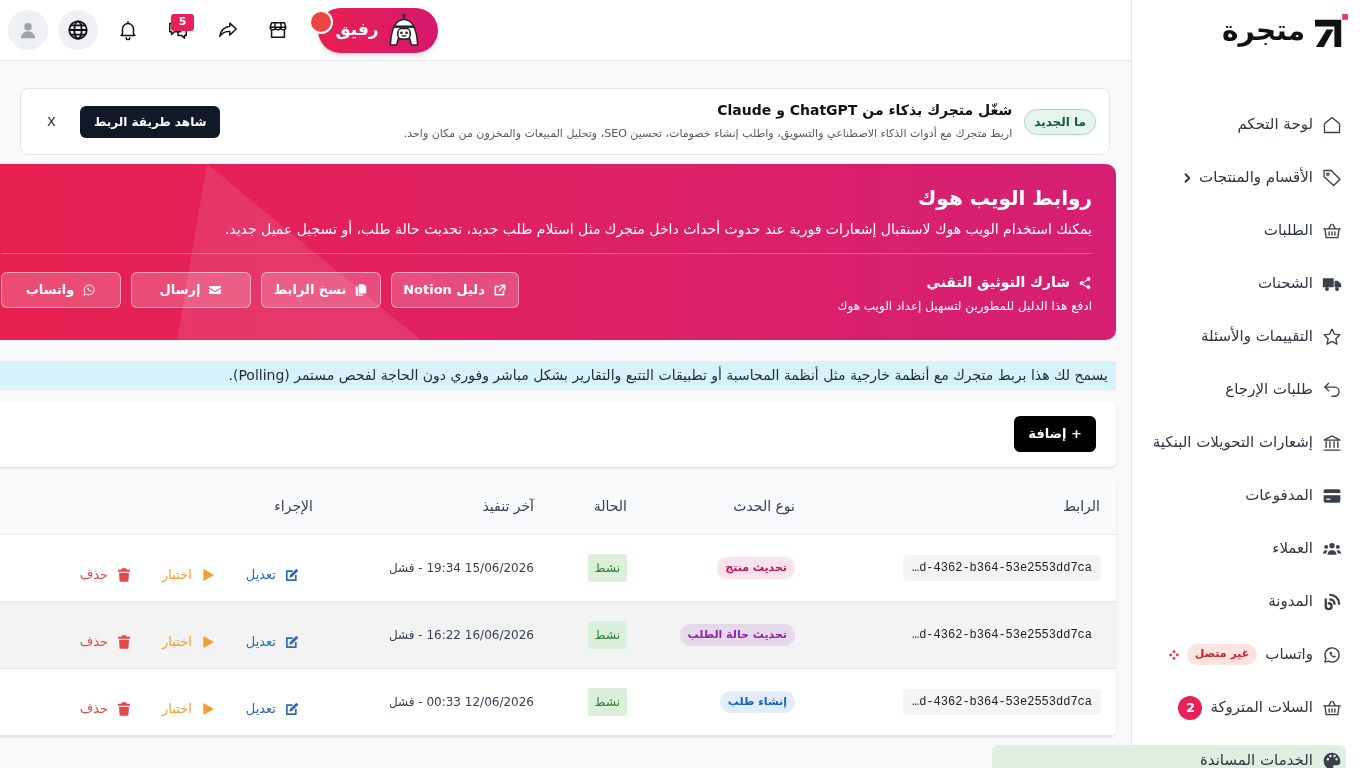 The height and width of the screenshot is (768, 1366). What do you see at coordinates (1263, 30) in the screenshot?
I see `logo-text: متجرة` at bounding box center [1263, 30].